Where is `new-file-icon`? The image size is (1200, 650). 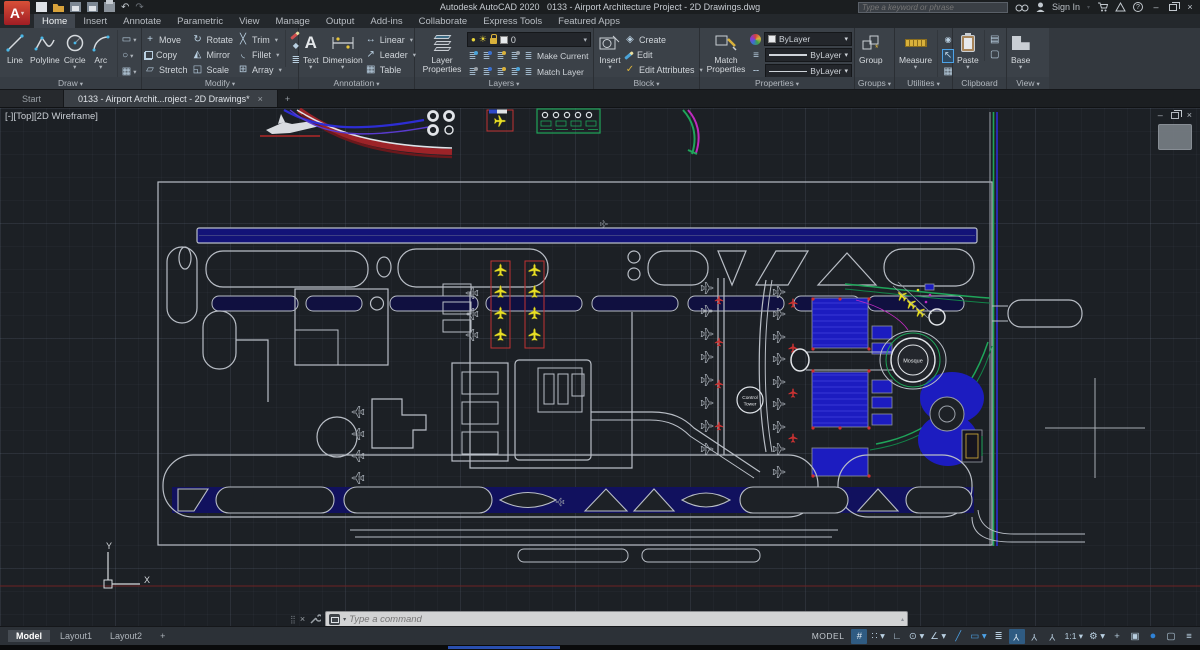
new-file-icon is located at coordinates (41, 7).